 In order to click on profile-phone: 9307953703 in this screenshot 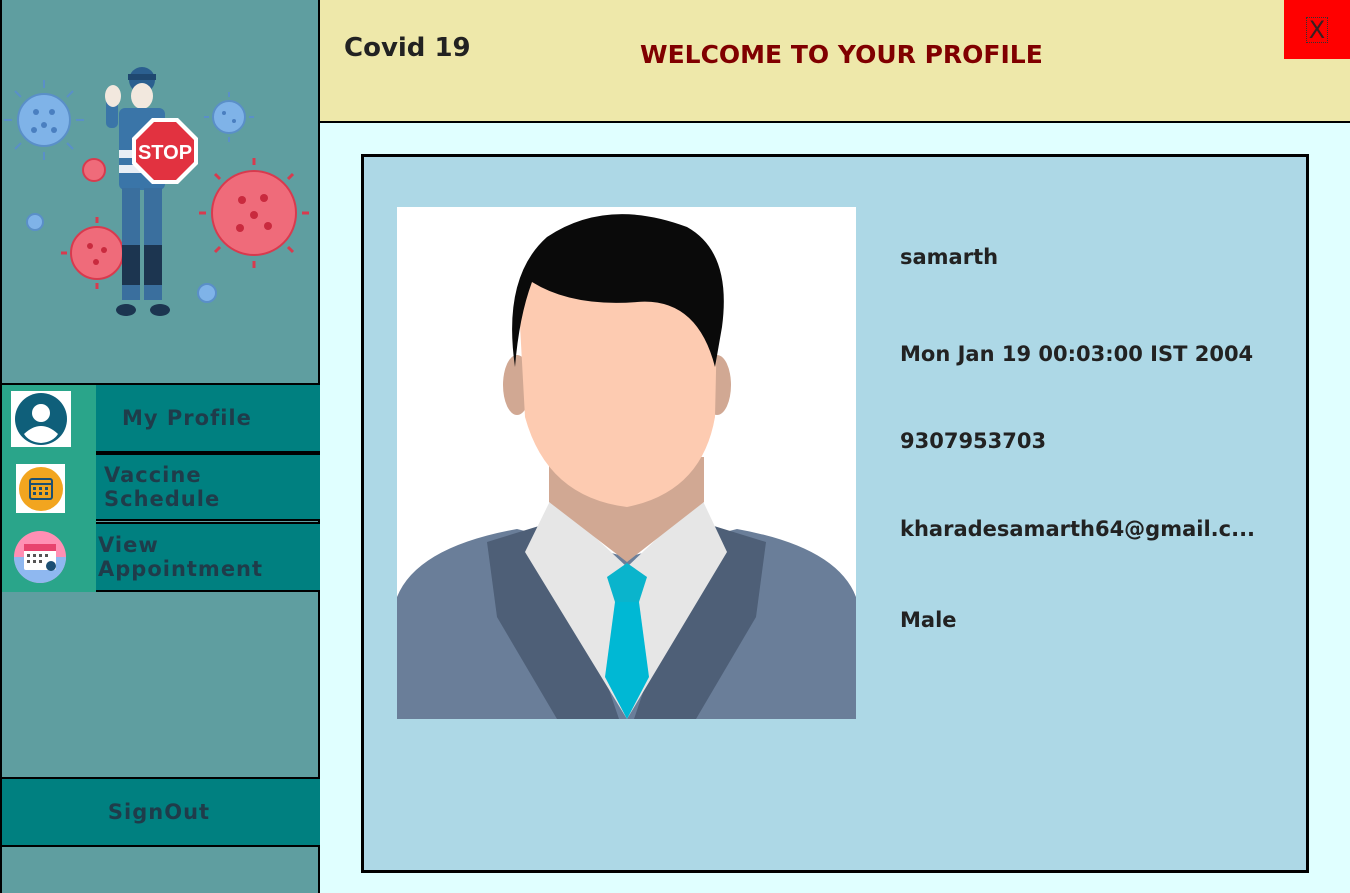, I will do `click(973, 441)`.